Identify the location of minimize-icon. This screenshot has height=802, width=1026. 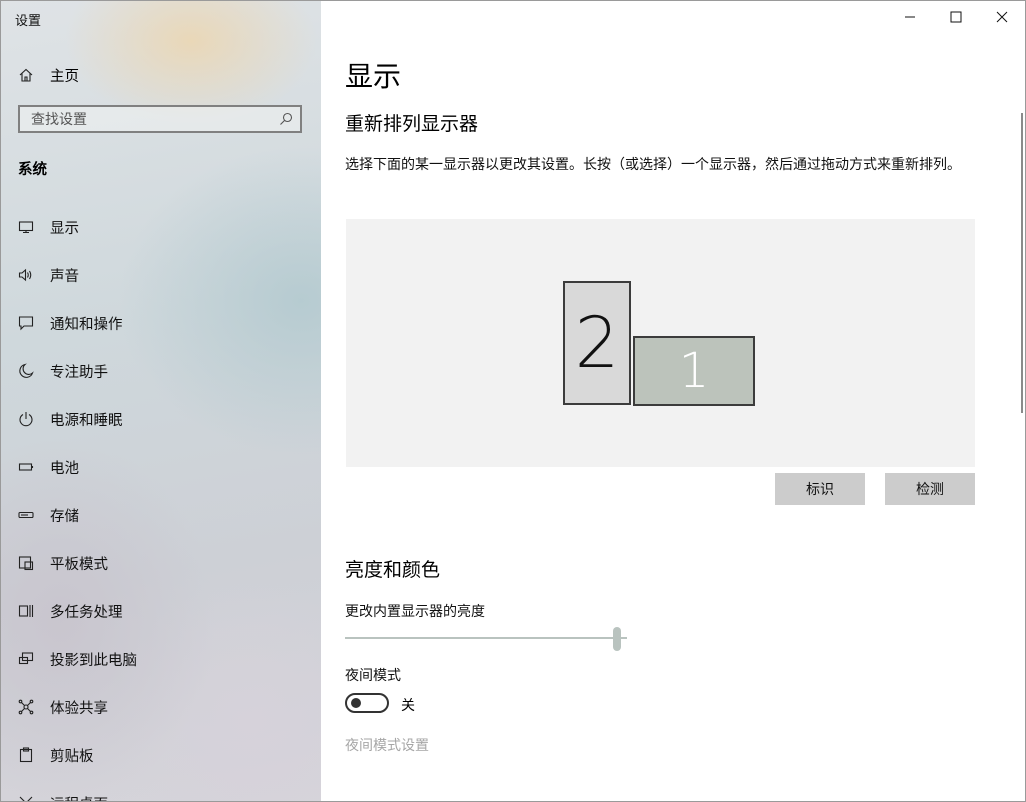
(910, 17).